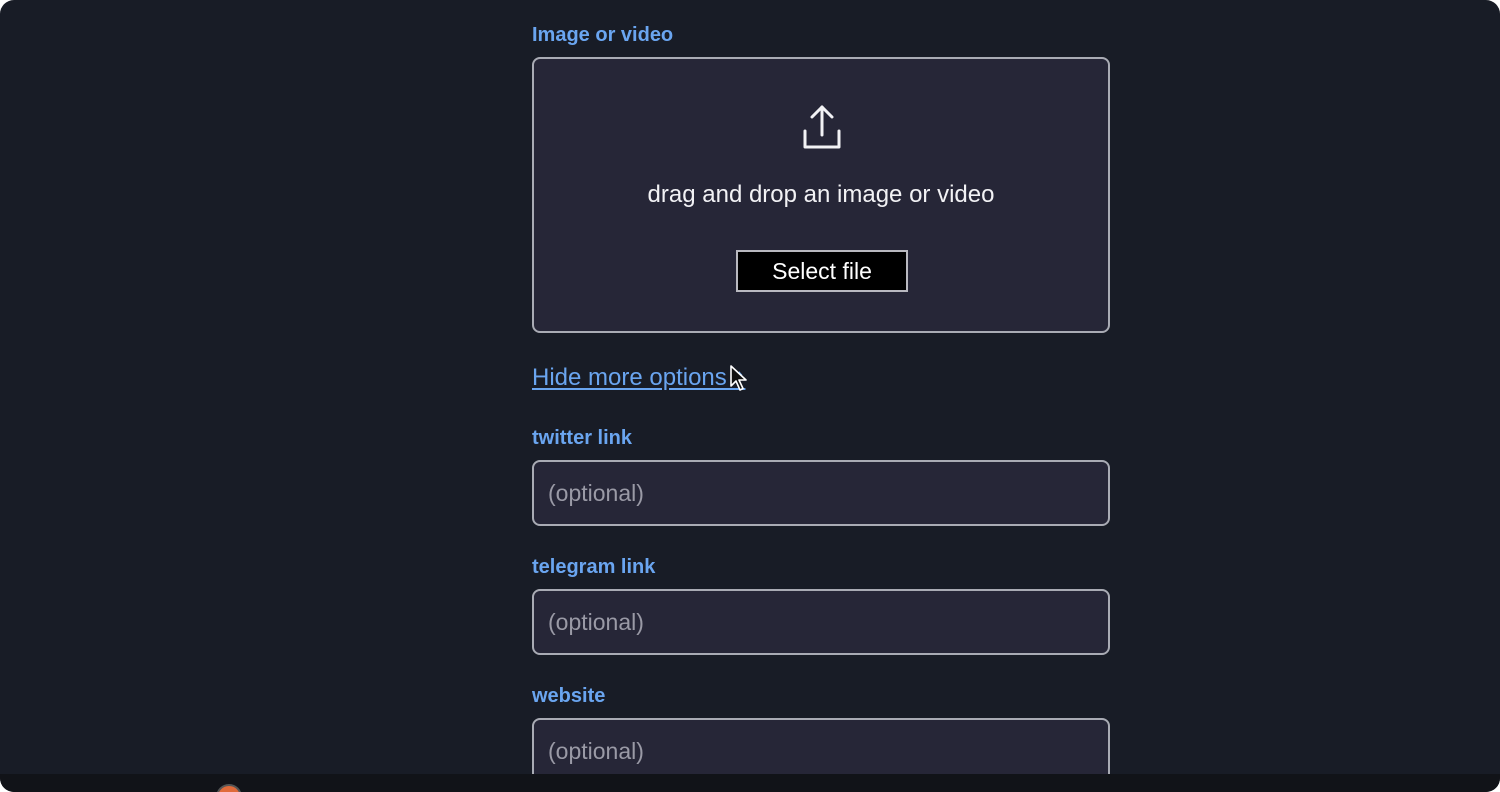 The height and width of the screenshot is (792, 1500). I want to click on dropzone-text: drag and drop an image or video, so click(821, 194).